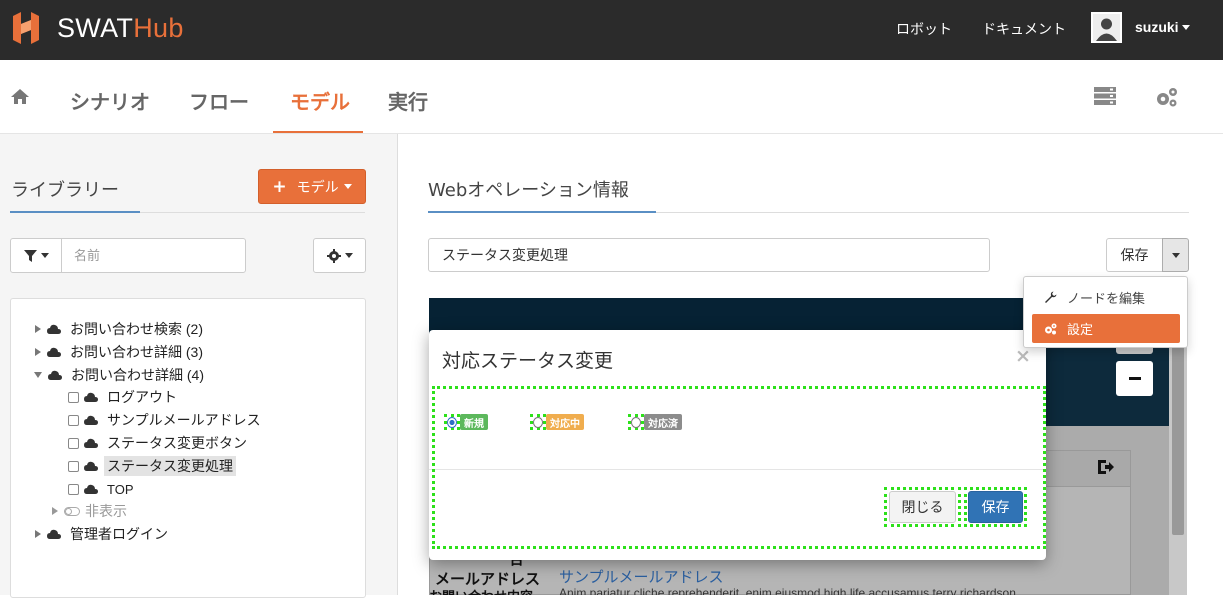 This screenshot has width=1223, height=598. I want to click on library-title: ライブラリー, so click(65, 190).